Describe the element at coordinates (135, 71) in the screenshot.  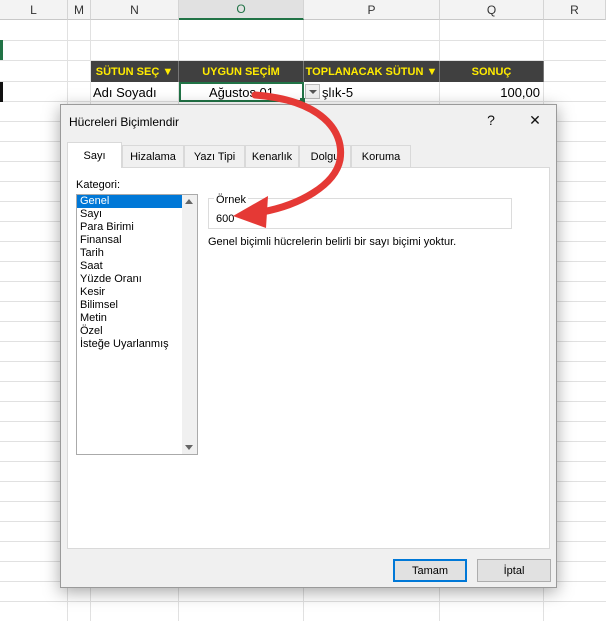
I see `table-header-column-select: SÜTUN SEÇ ▼` at that location.